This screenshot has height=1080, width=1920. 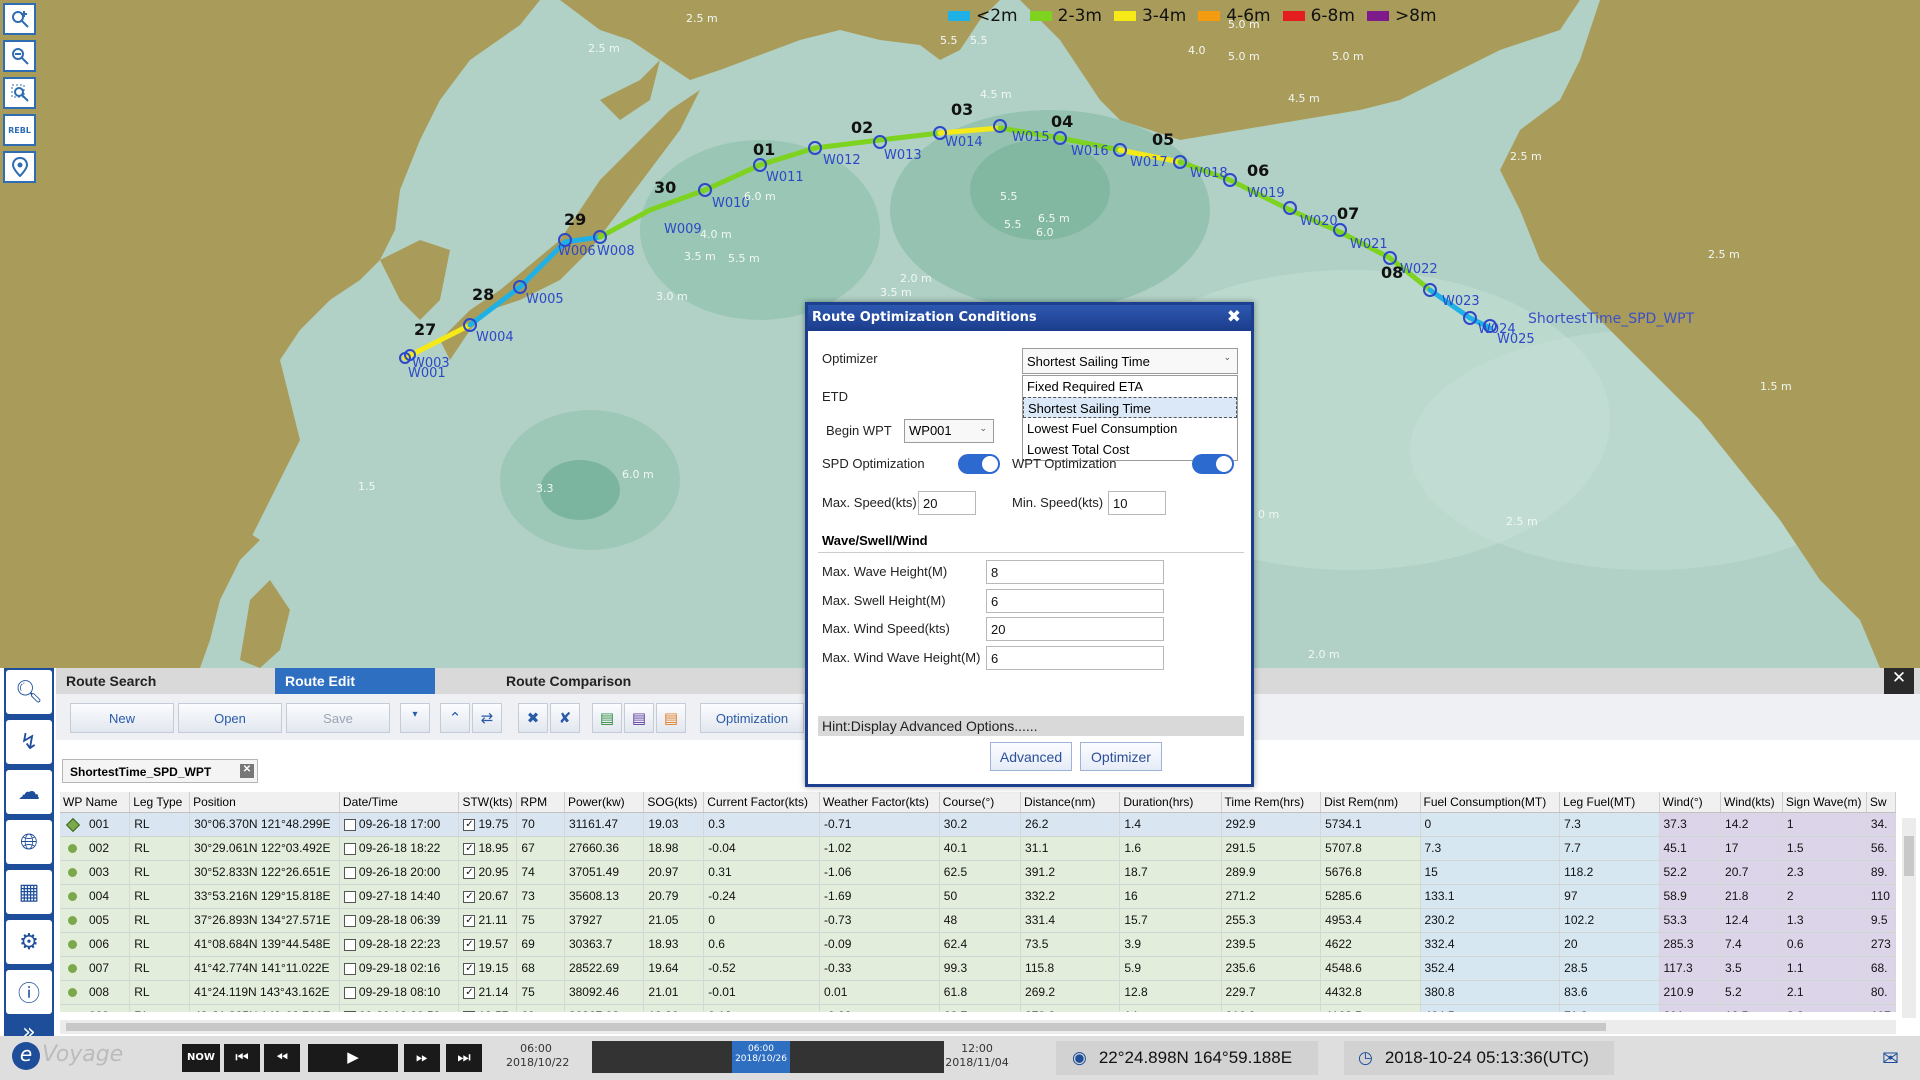 I want to click on new-button: New, so click(x=122, y=718).